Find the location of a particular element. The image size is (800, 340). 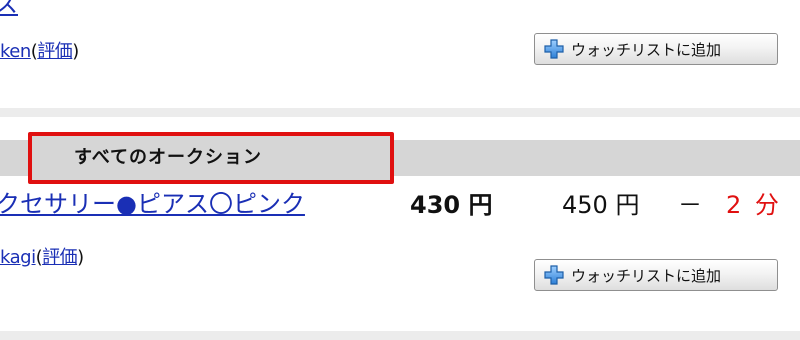

seller-name-link: ken is located at coordinates (15, 51).